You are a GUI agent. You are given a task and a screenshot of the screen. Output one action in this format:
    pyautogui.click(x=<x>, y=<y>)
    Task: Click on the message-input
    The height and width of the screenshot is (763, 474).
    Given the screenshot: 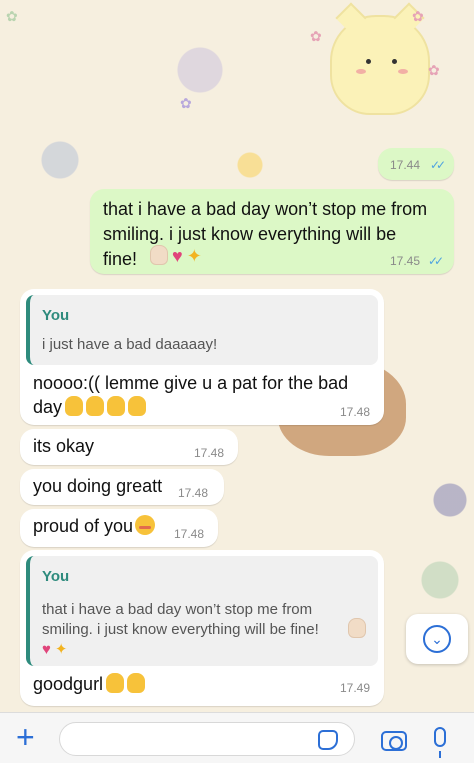 What is the action you would take?
    pyautogui.click(x=207, y=739)
    